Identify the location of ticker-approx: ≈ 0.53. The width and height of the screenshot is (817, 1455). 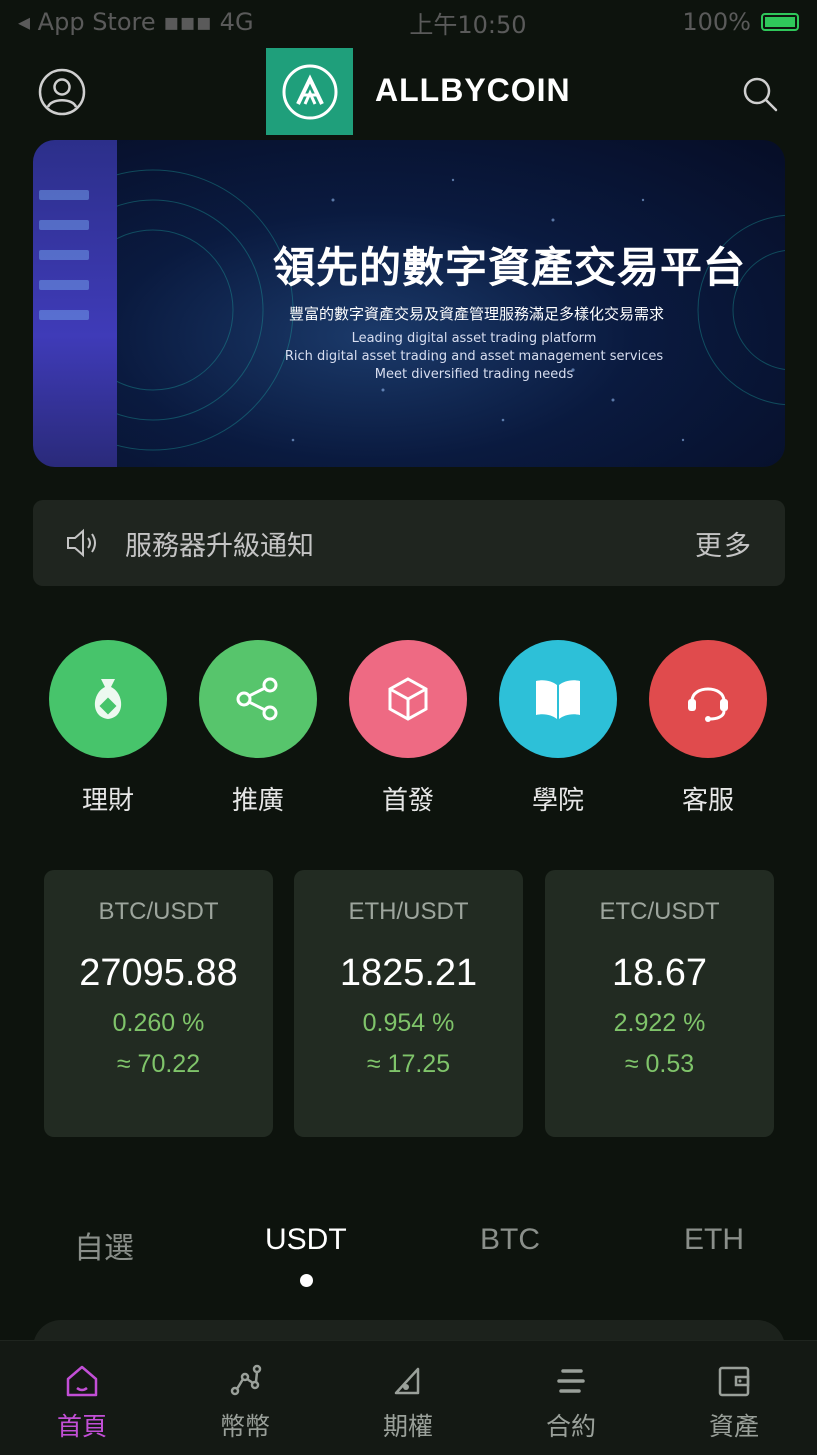
(659, 1064).